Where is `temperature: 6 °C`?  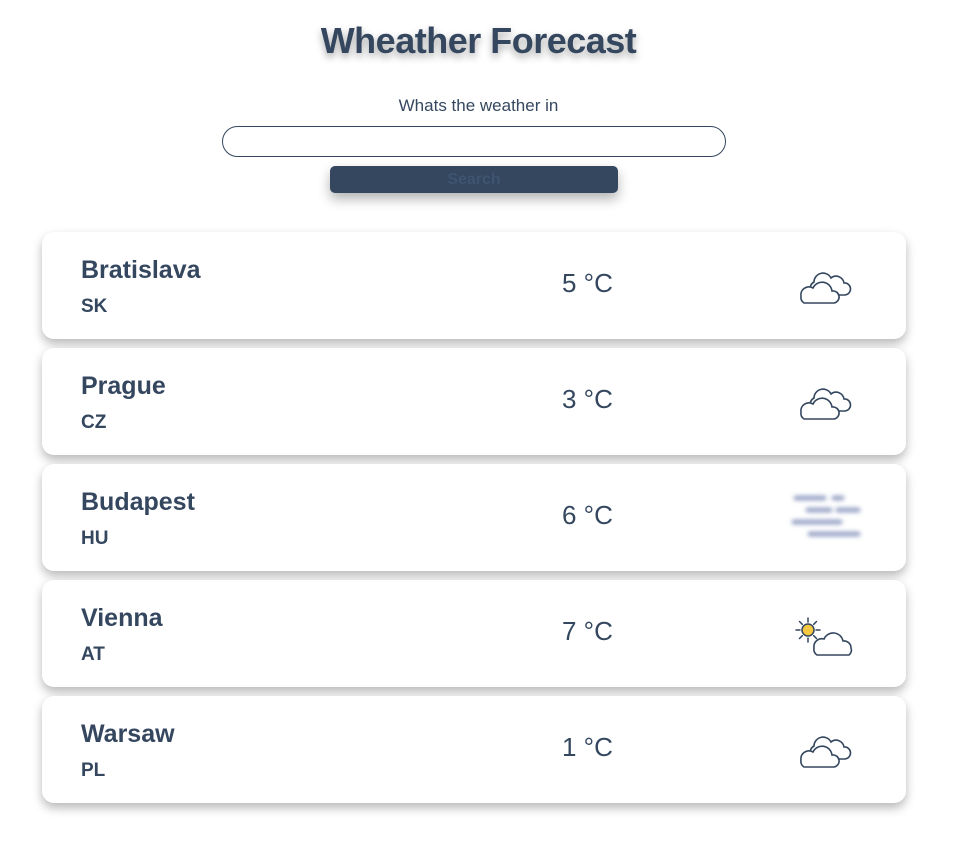 temperature: 6 °C is located at coordinates (587, 515).